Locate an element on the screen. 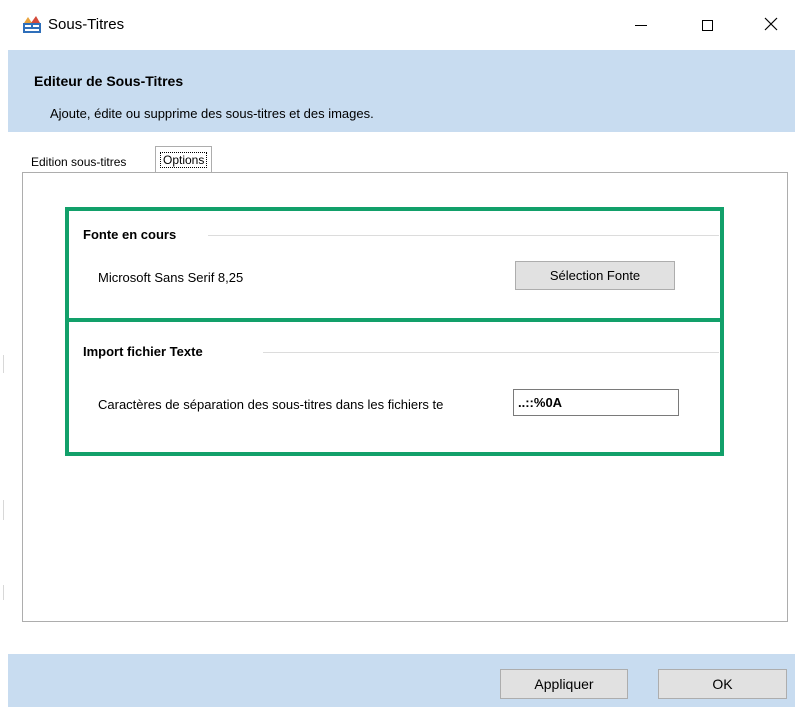  subtitles-app-icon is located at coordinates (32, 25).